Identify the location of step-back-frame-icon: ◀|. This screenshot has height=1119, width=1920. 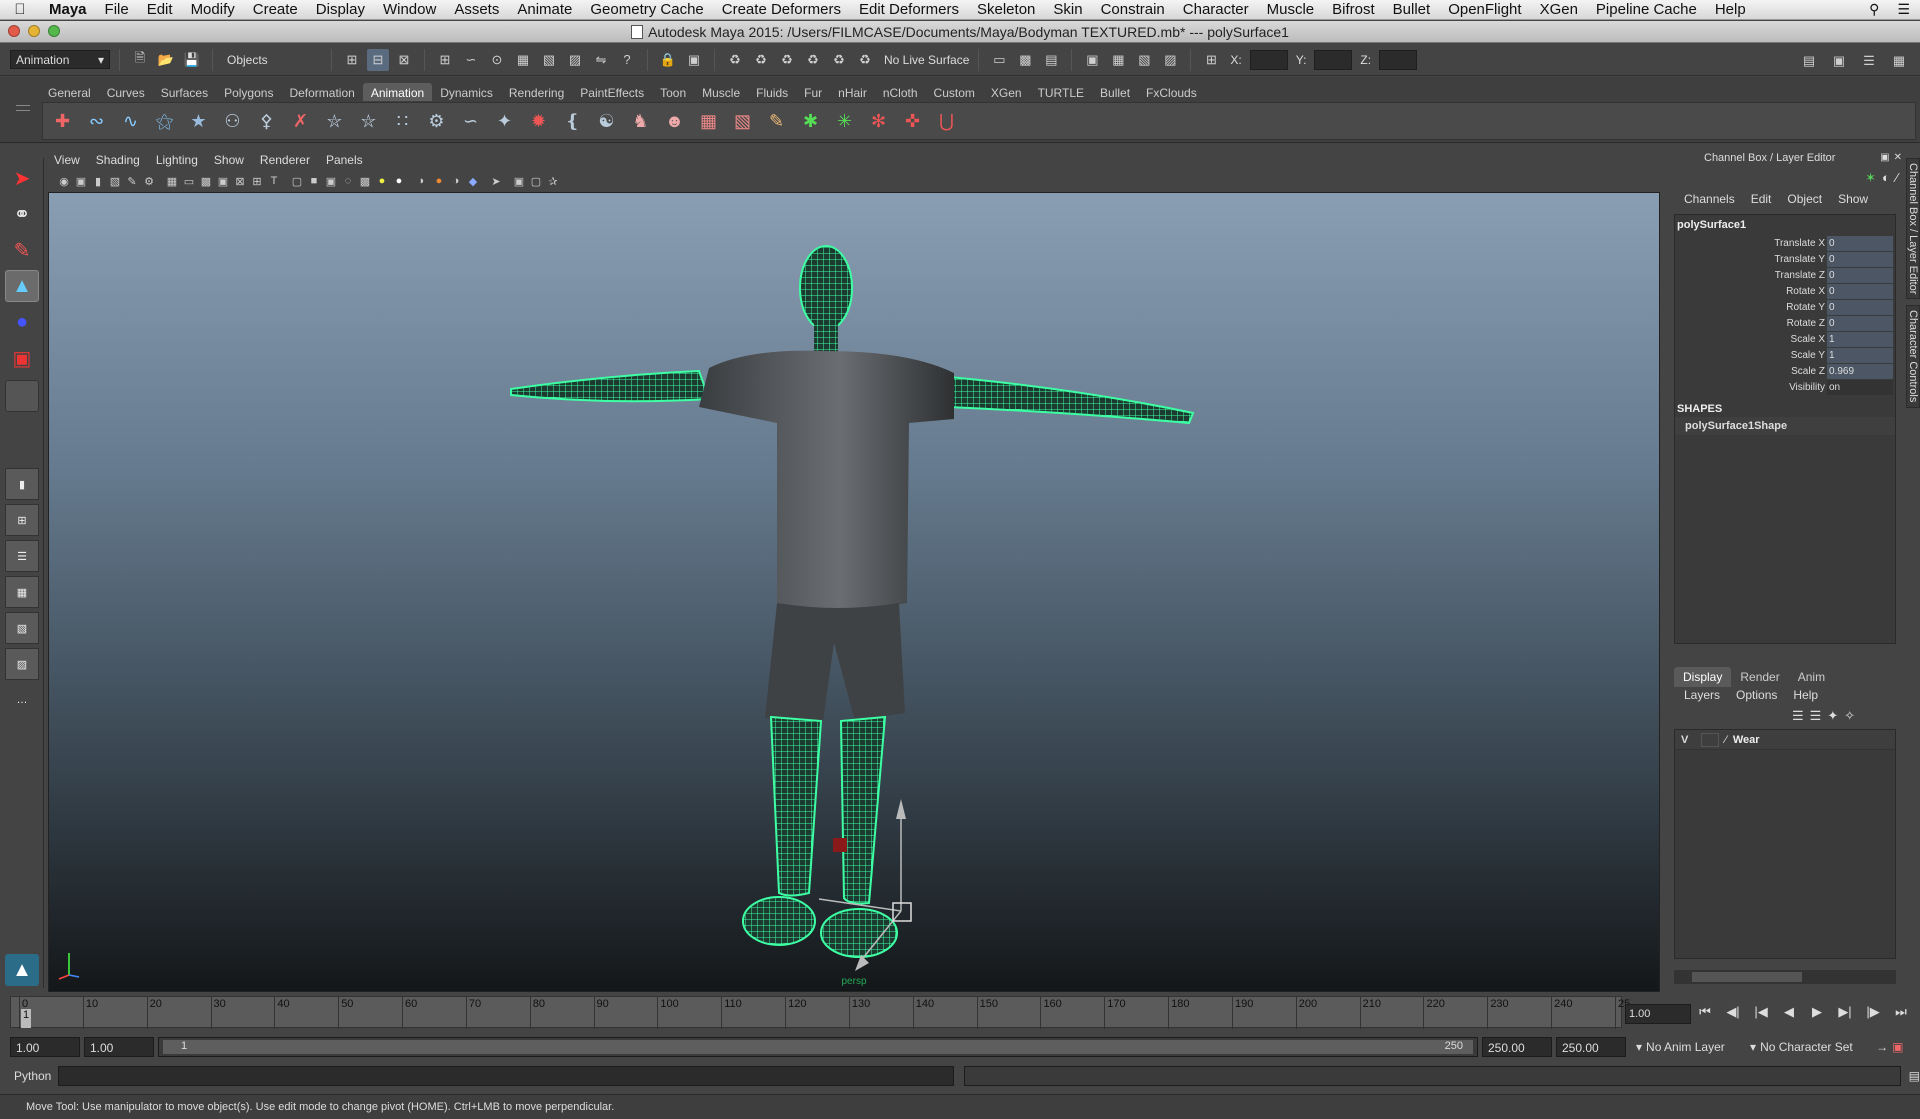
(1733, 1012).